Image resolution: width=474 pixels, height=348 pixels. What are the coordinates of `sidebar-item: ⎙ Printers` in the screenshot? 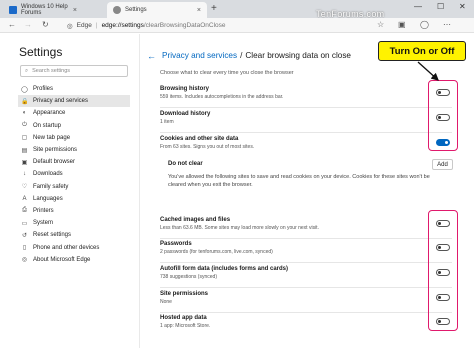 It's located at (74, 211).